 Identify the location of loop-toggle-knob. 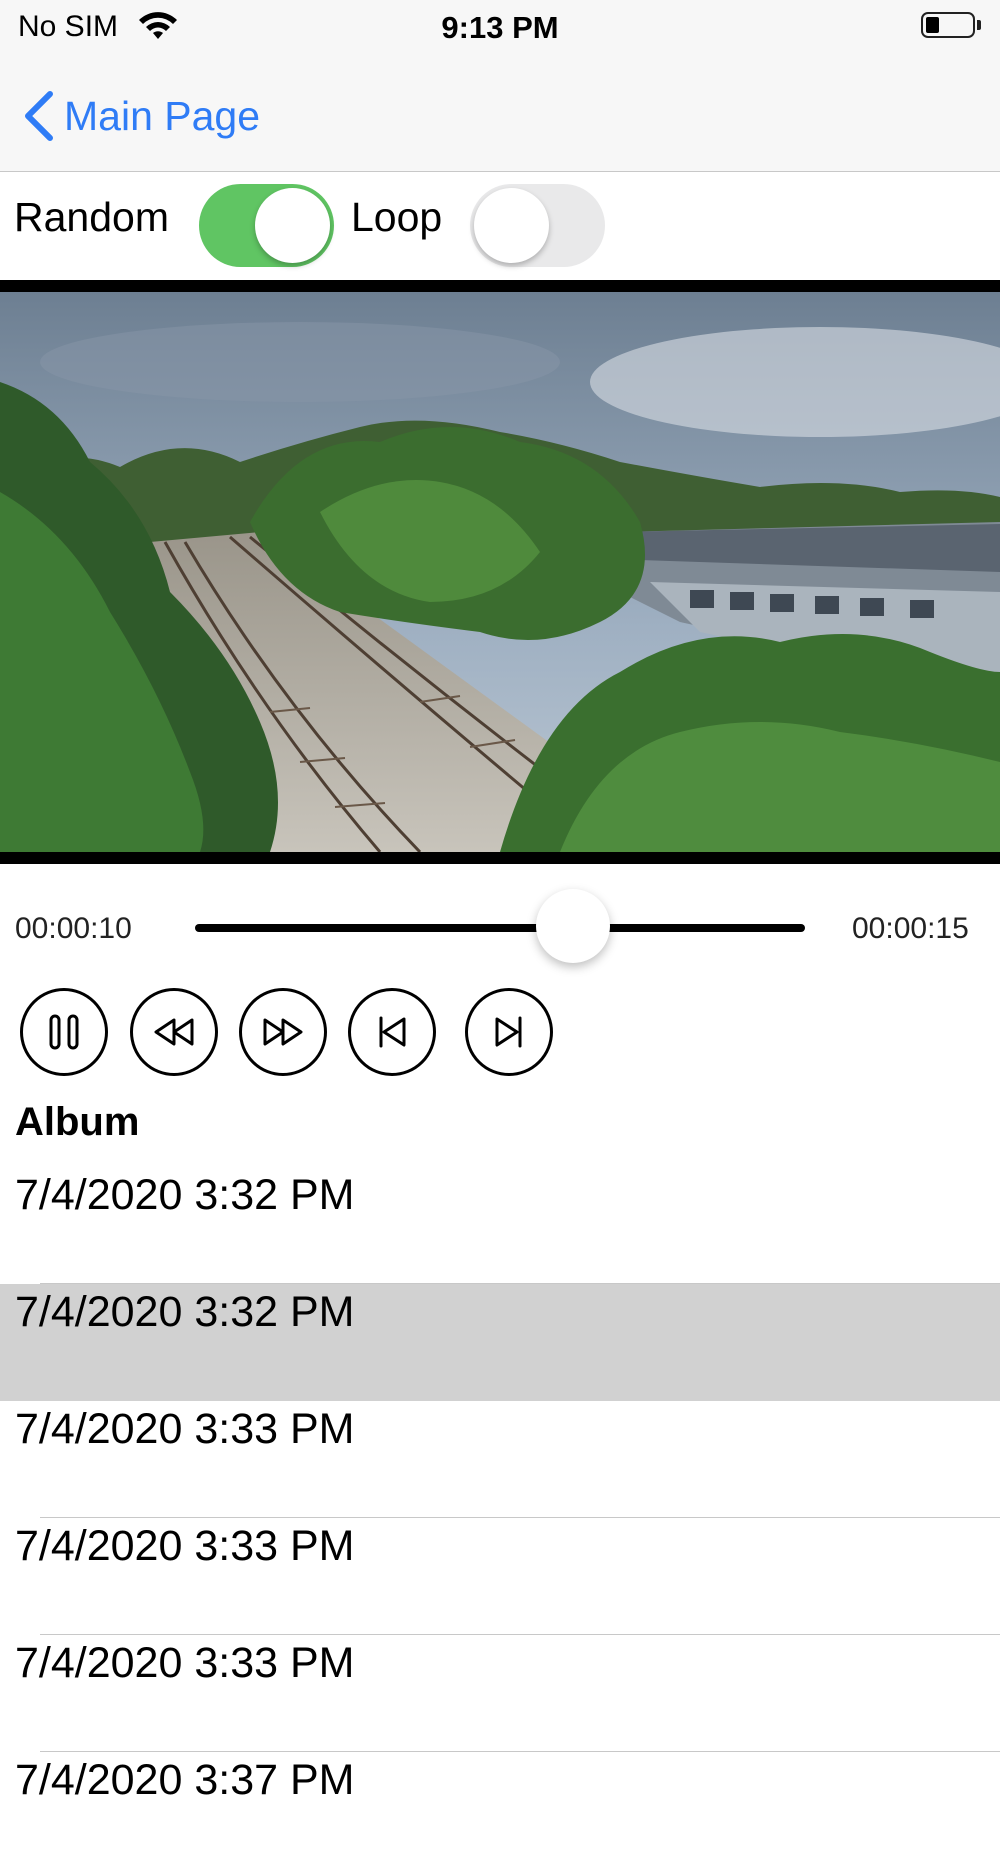
(511, 225).